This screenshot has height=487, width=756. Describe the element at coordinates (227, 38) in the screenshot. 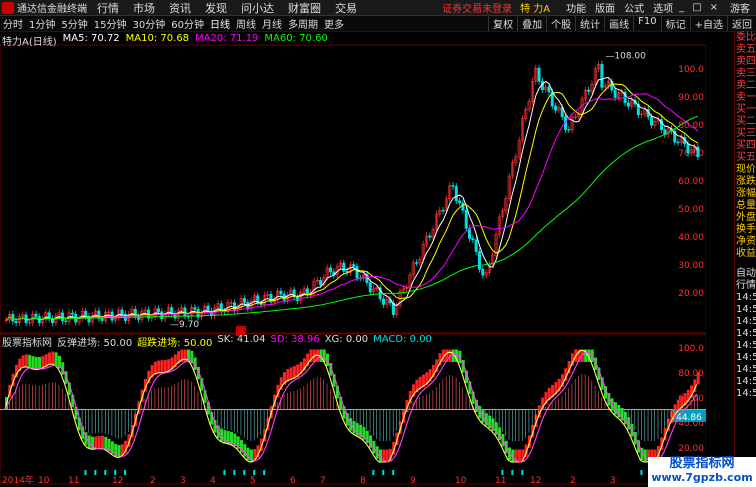

I see `legend-ma20: MA20: 71.19` at that location.